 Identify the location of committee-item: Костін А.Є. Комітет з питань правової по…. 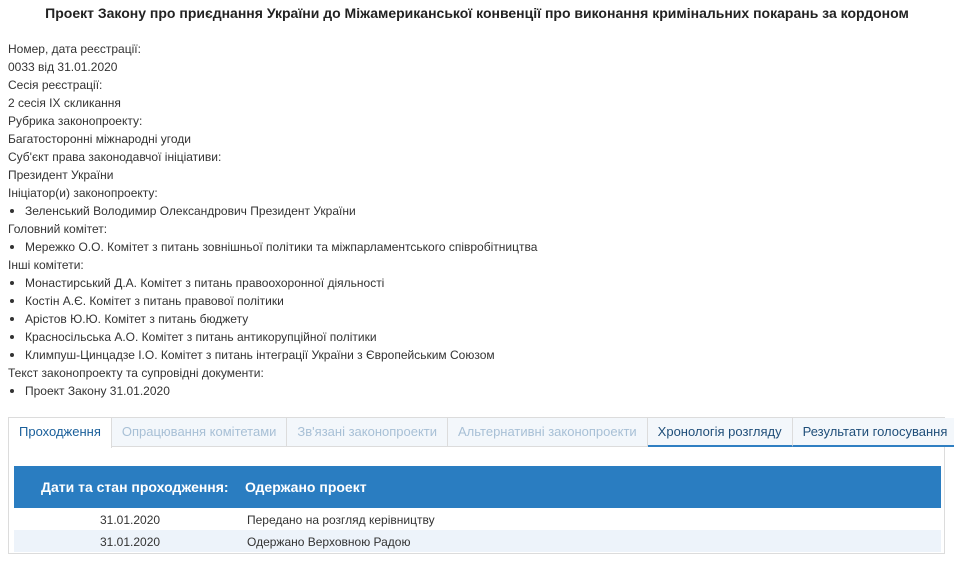
(478, 301).